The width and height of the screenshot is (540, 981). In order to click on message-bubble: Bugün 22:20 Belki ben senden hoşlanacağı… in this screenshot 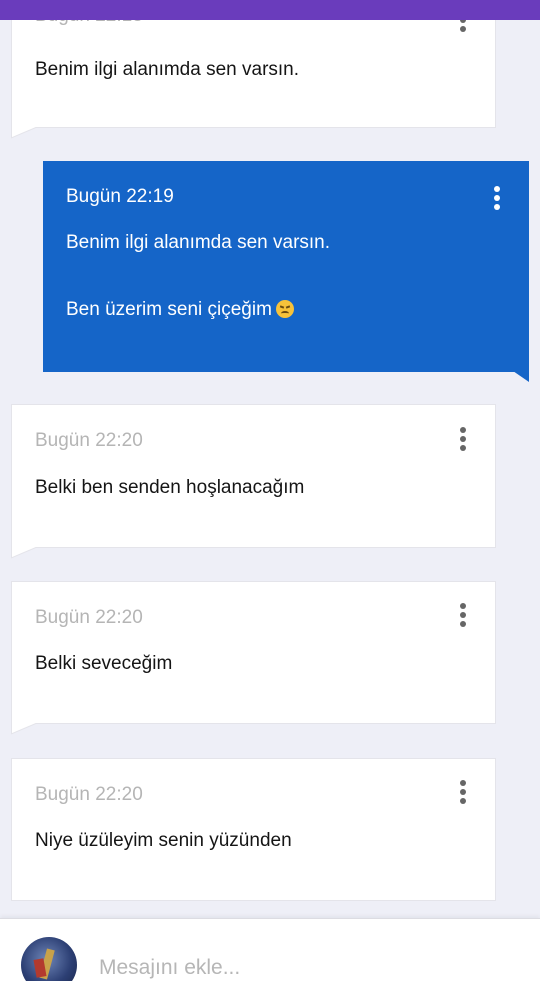, I will do `click(253, 476)`.